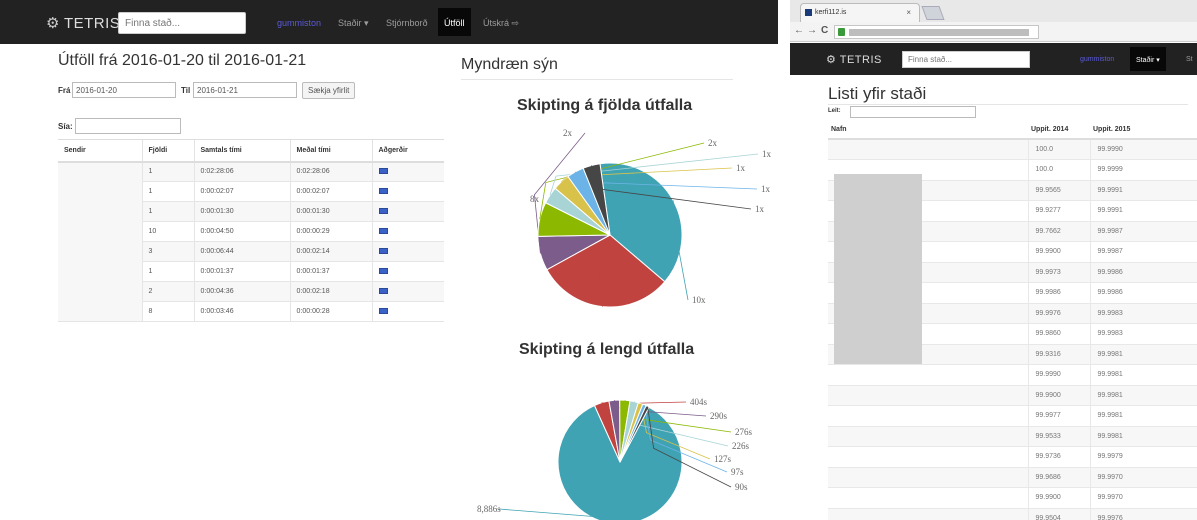  I want to click on pie-slice-label: 226s, so click(741, 446).